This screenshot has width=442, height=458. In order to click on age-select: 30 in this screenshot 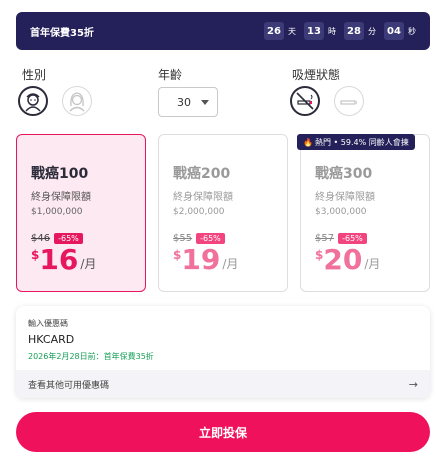, I will do `click(188, 102)`.